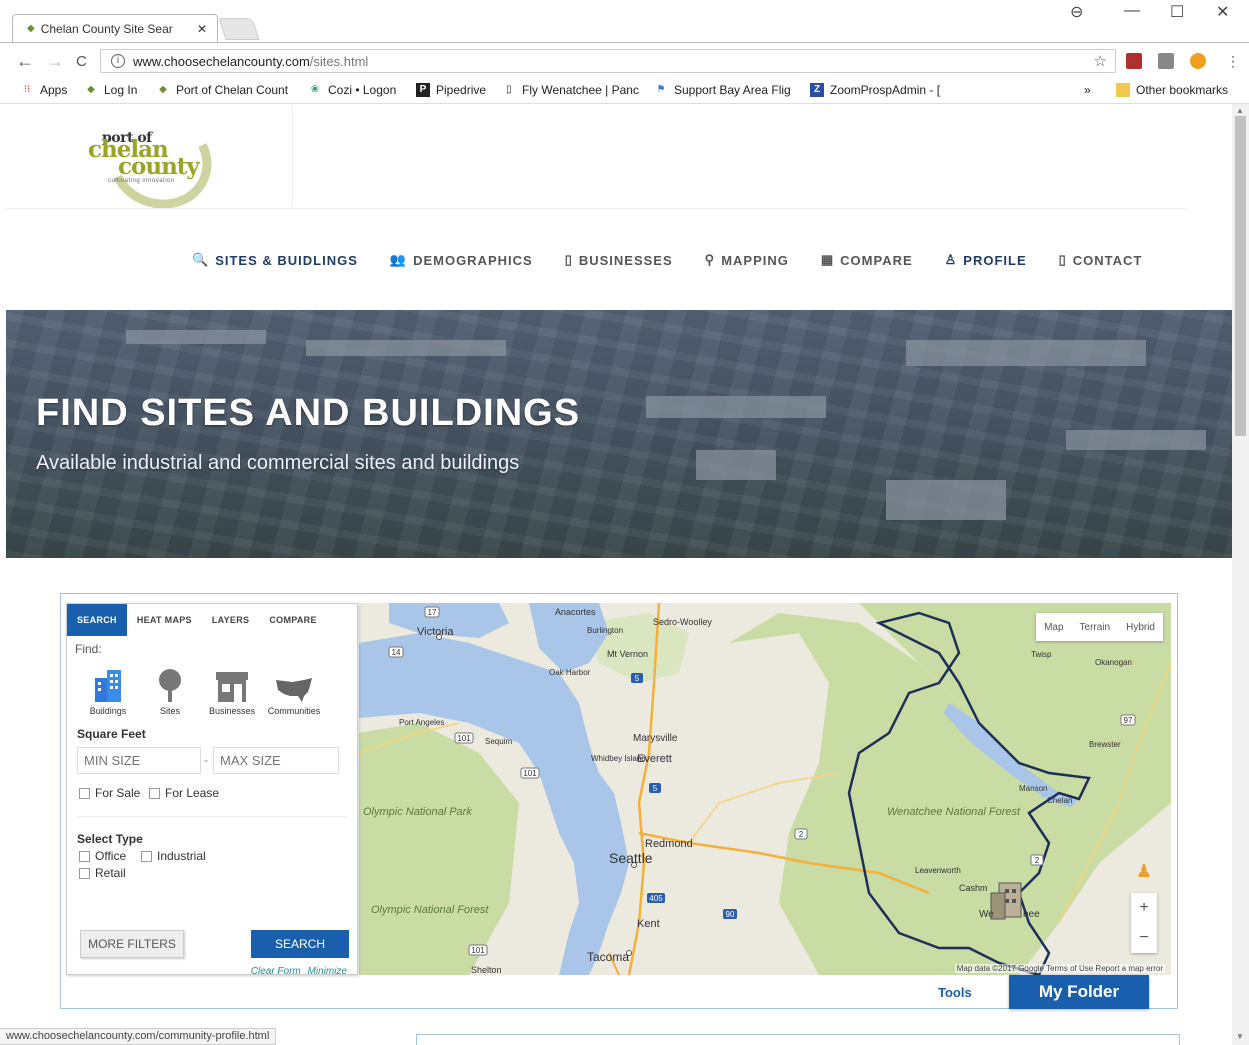  I want to click on retail-checkbox: Retail, so click(102, 873).